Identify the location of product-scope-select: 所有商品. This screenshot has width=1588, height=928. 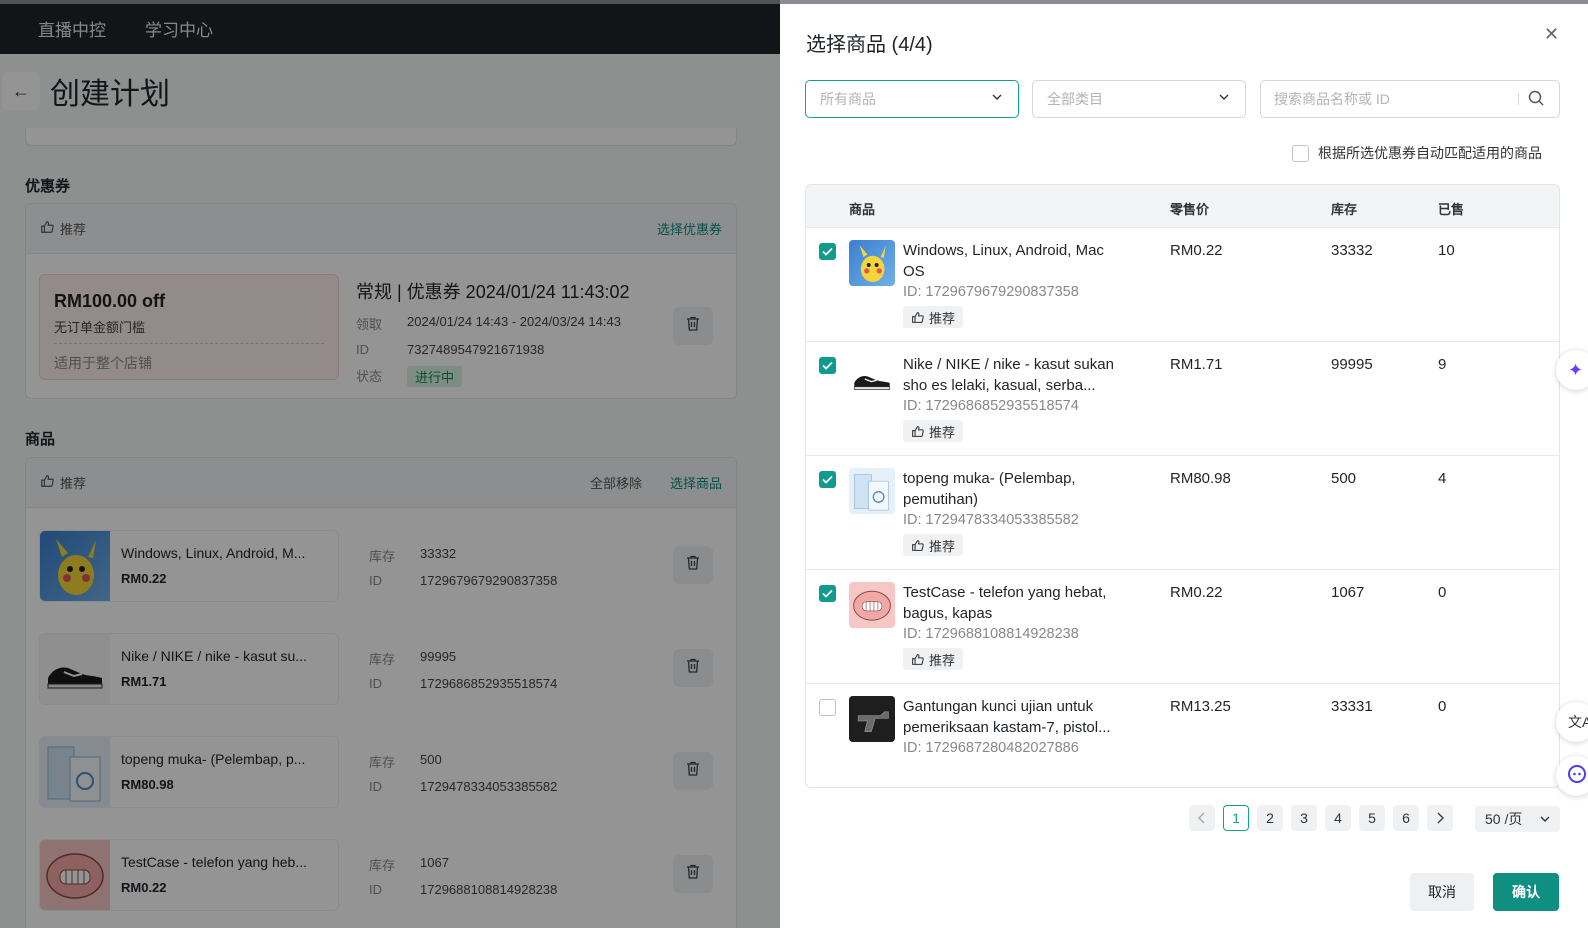
(912, 99).